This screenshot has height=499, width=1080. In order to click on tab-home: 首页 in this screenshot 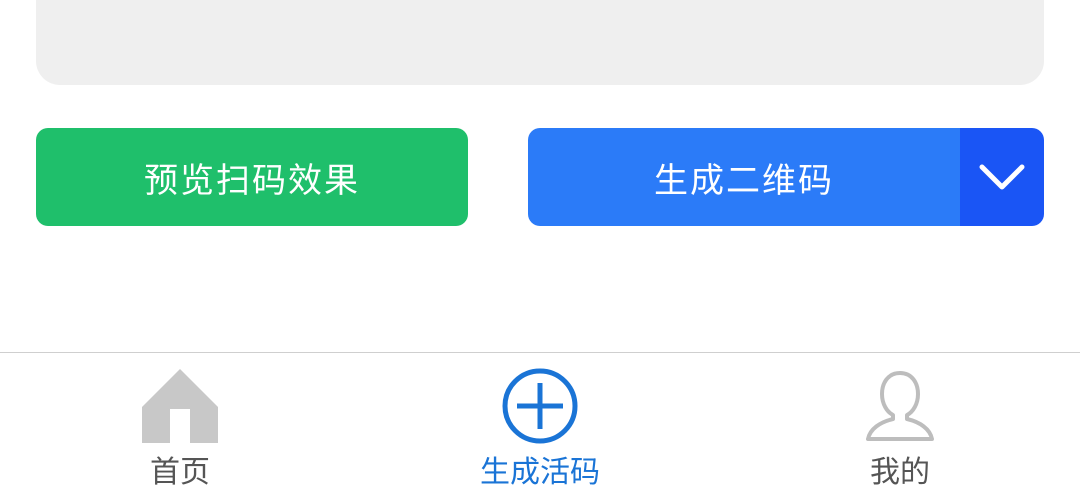, I will do `click(180, 426)`.